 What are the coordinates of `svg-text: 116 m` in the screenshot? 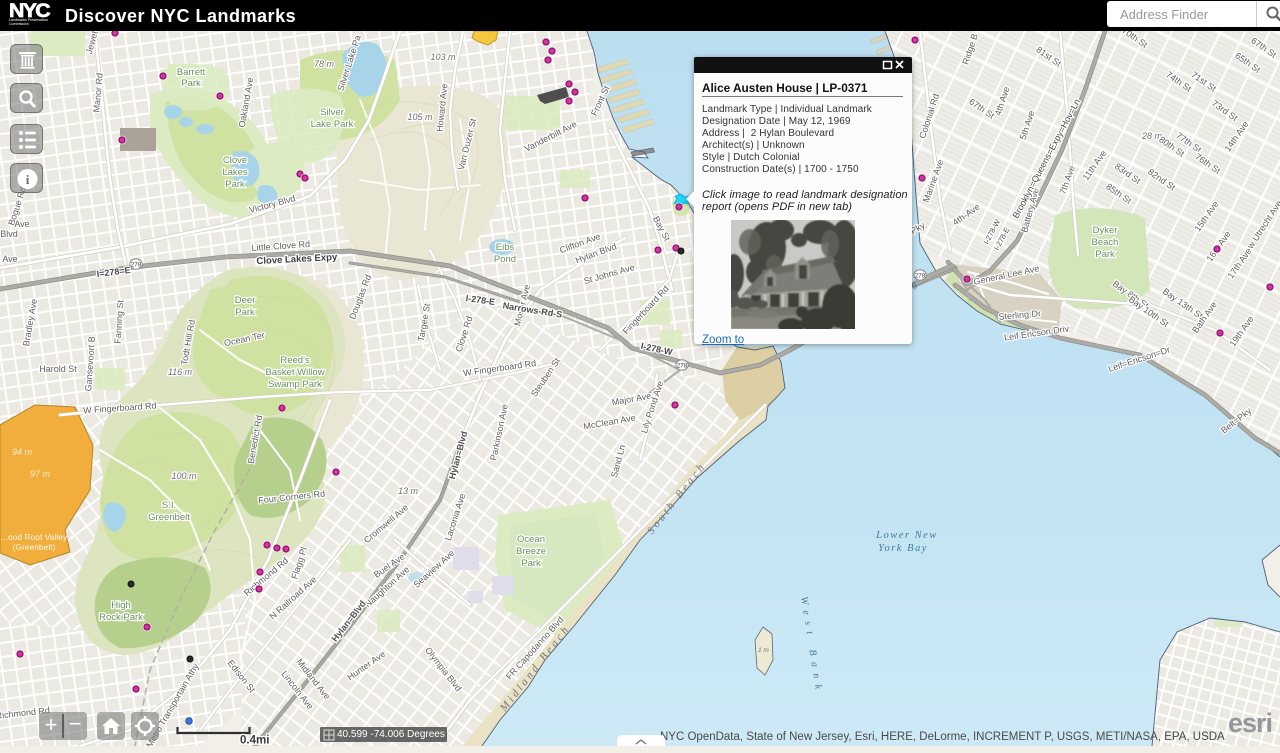 It's located at (180, 372).